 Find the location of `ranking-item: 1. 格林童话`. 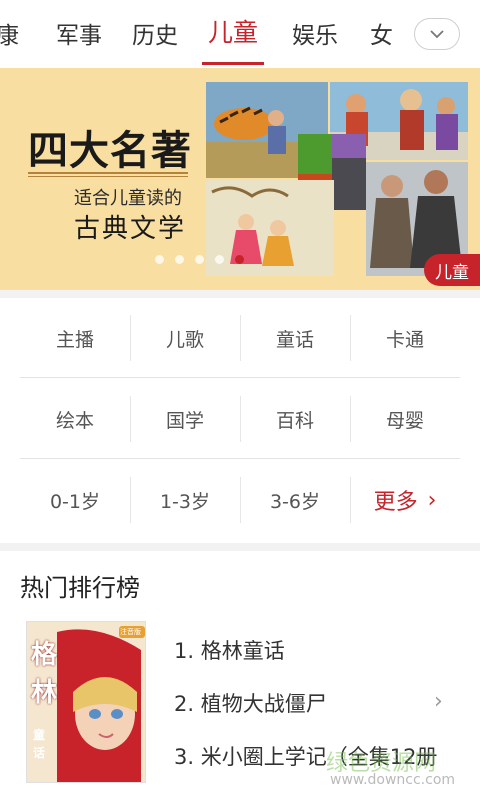

ranking-item: 1. 格林童话 is located at coordinates (229, 650).